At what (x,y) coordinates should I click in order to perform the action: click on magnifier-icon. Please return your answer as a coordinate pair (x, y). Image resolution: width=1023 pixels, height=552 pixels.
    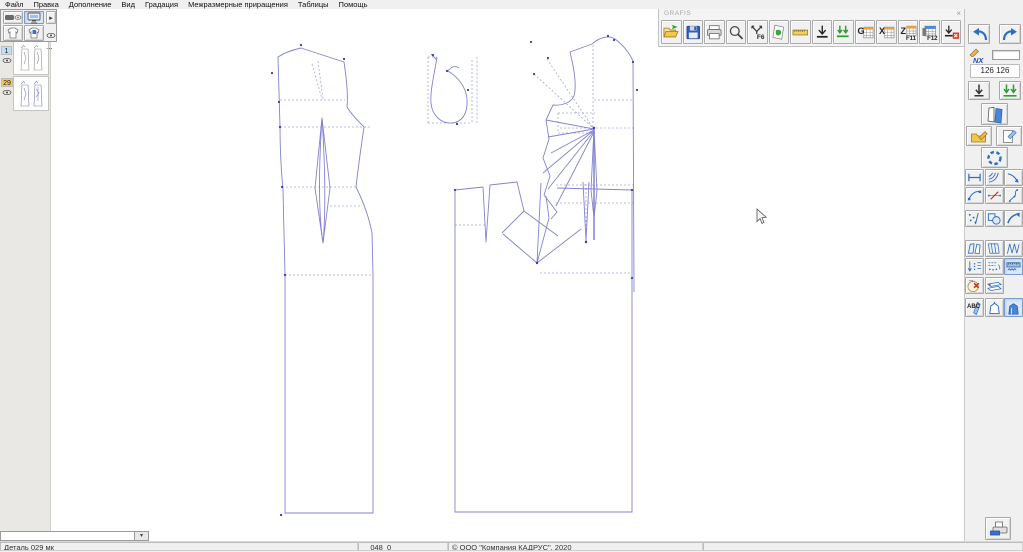
    Looking at the image, I should click on (736, 32).